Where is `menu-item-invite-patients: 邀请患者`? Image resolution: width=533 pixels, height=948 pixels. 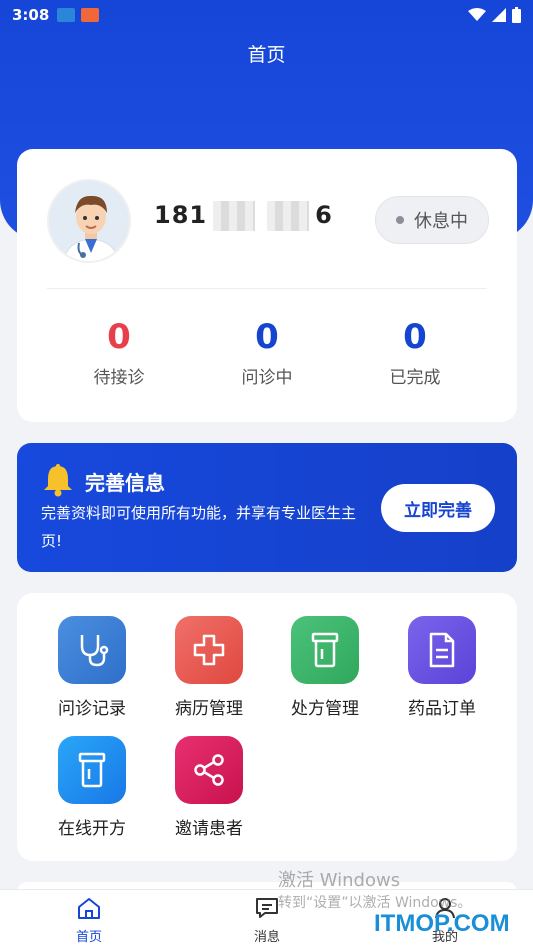
menu-item-invite-patients: 邀请患者 is located at coordinates (209, 787).